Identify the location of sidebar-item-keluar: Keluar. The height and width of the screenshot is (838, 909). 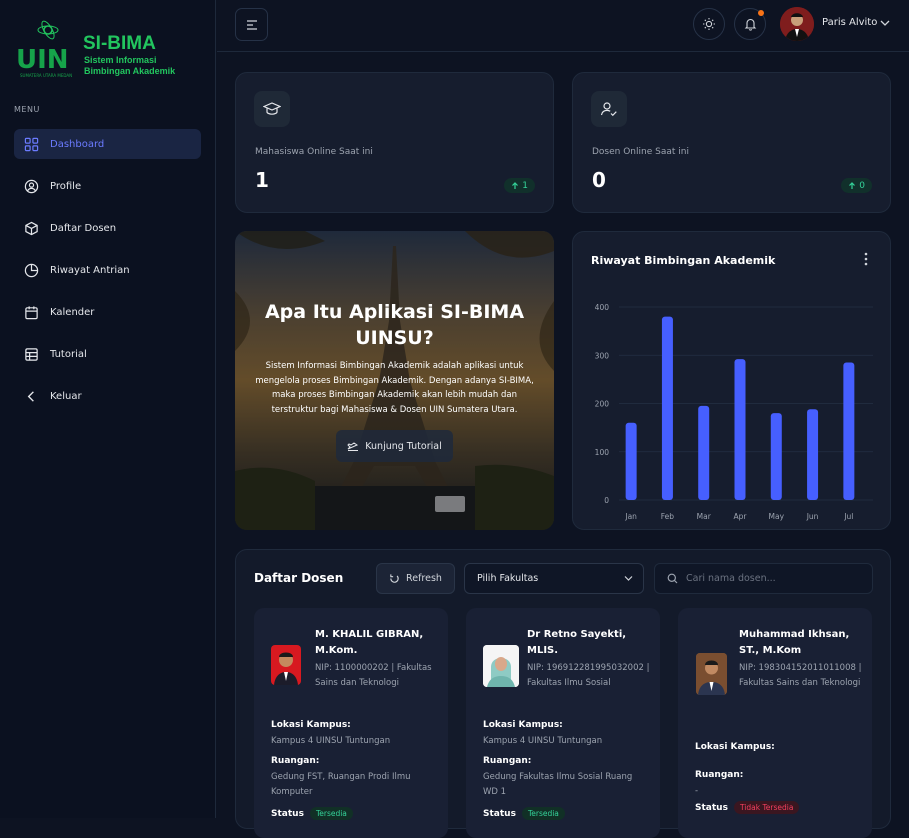
(107, 396).